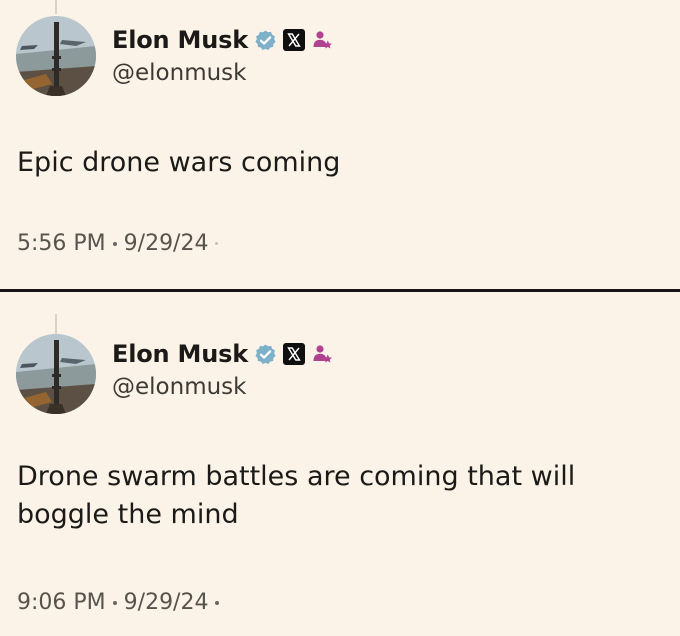 Image resolution: width=680 pixels, height=636 pixels. Describe the element at coordinates (128, 514) in the screenshot. I see `tweet-text-line: boggle the mind` at that location.